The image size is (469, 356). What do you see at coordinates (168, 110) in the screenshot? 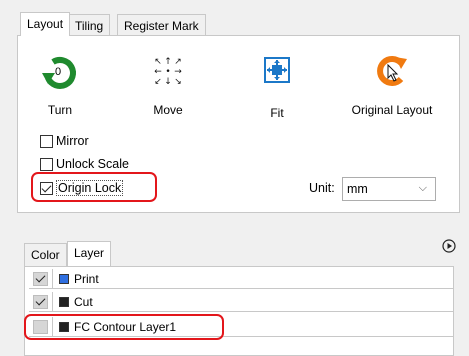
I see `move-label: Move` at bounding box center [168, 110].